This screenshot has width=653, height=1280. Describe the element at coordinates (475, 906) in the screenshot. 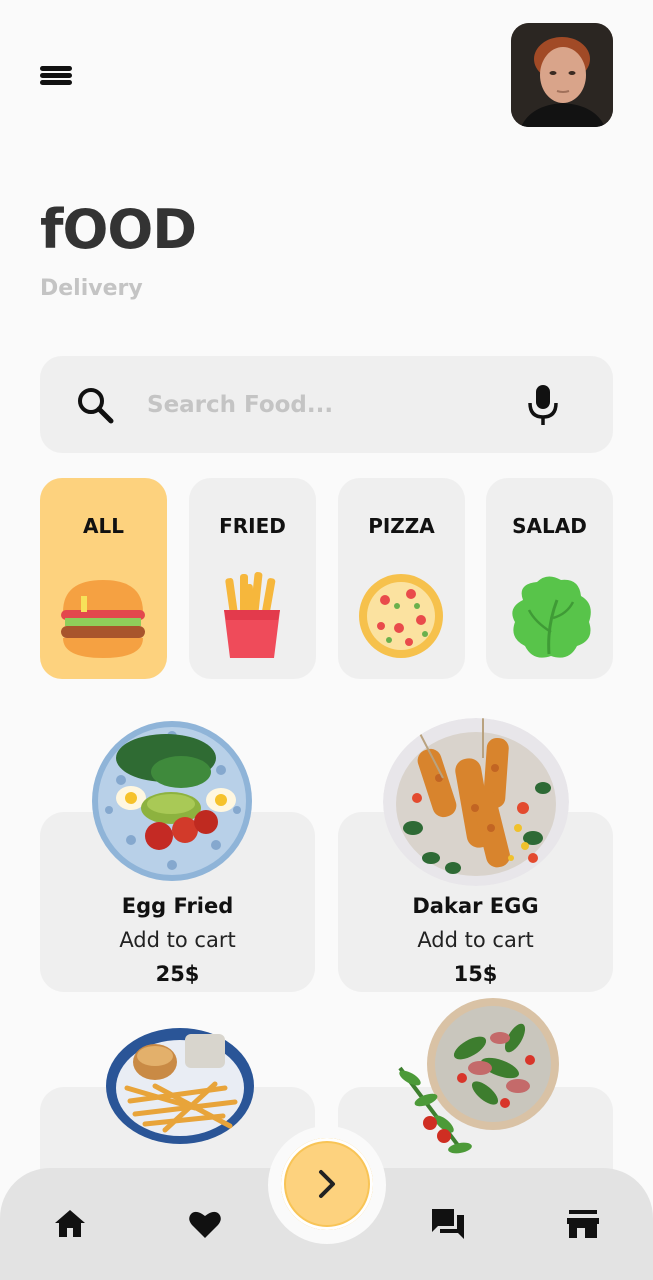

I see `food-name: Dakar EGG` at that location.